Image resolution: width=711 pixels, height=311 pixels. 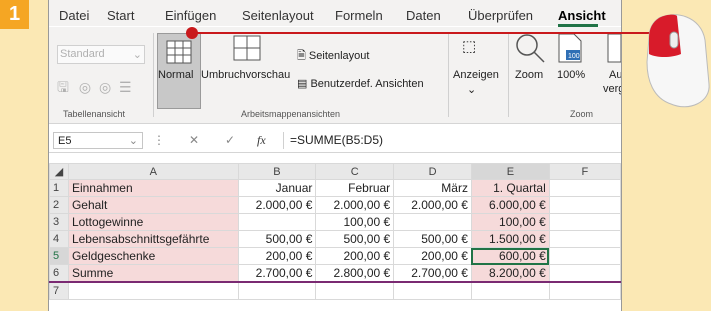 What do you see at coordinates (85, 87) in the screenshot?
I see `exit-view-icon: ◎` at bounding box center [85, 87].